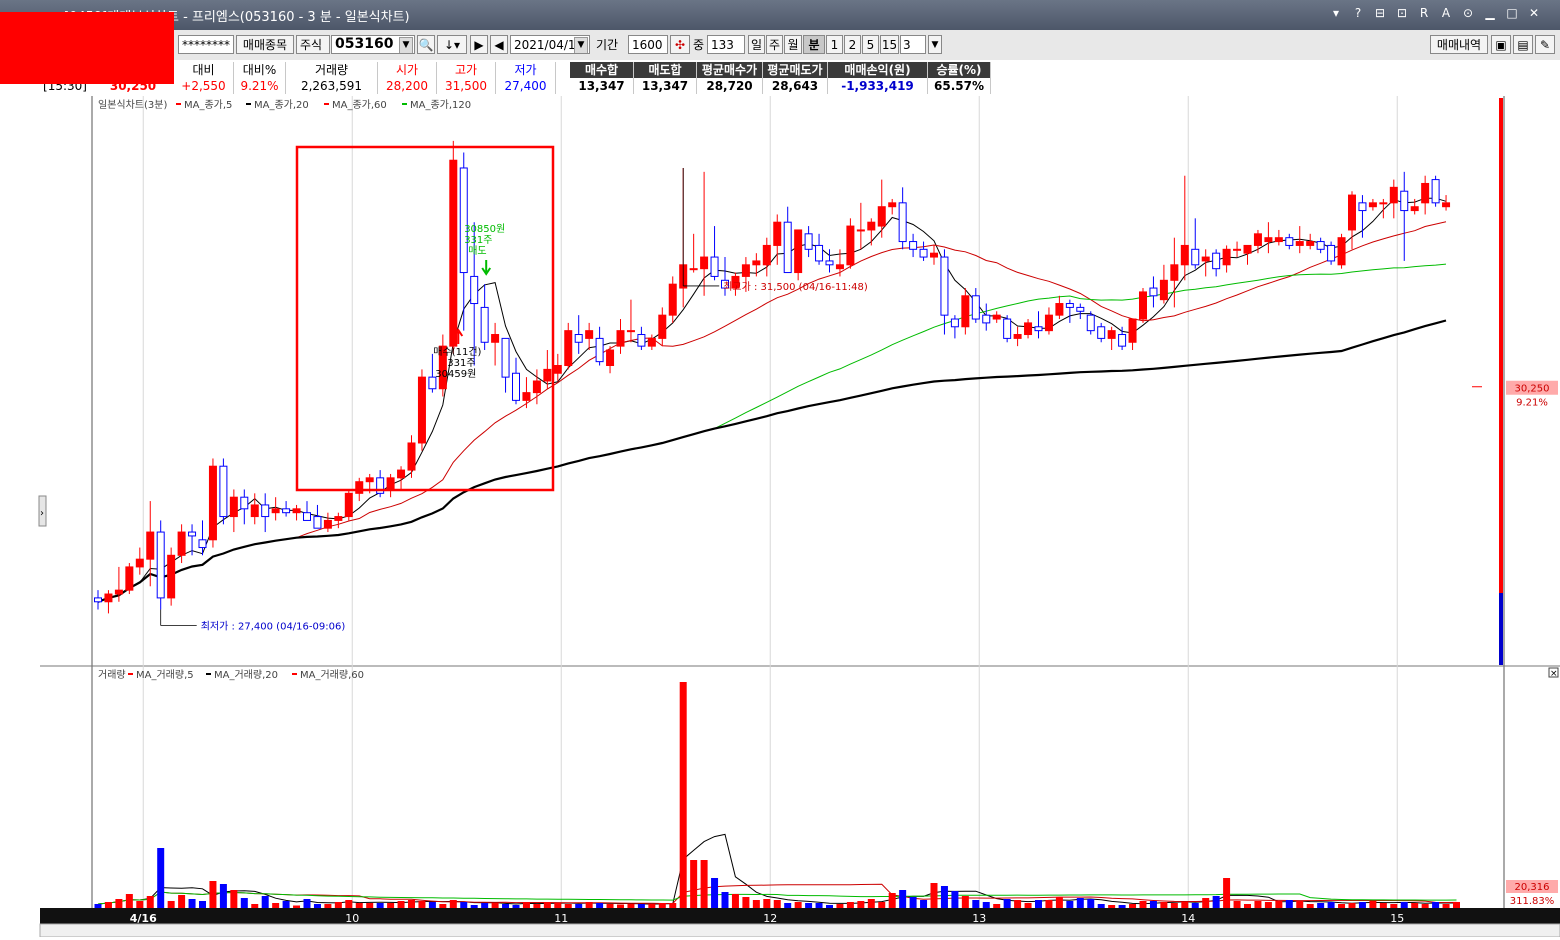  Describe the element at coordinates (1501, 381) in the screenshot. I see `scroll-indicator-red` at that location.